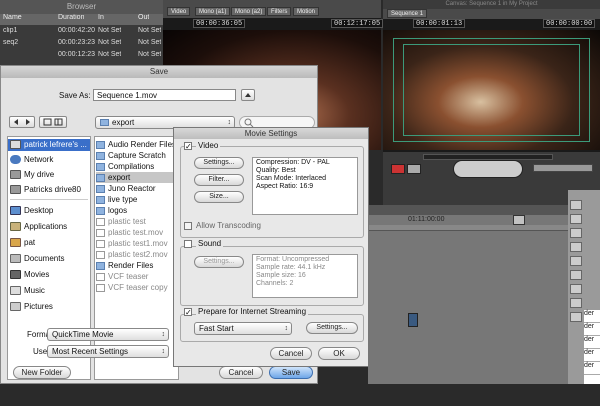 The image size is (600, 406). What do you see at coordinates (569, 23) in the screenshot?
I see `canvas-timecode-current: 00:00:00:00` at bounding box center [569, 23].